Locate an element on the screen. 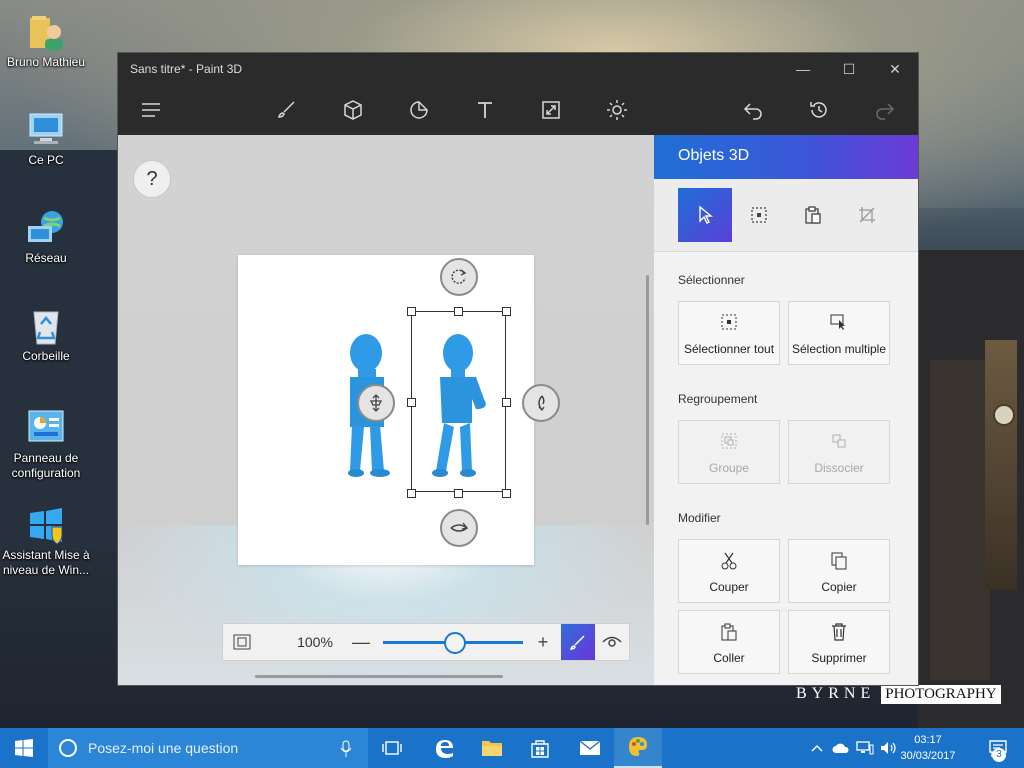 This screenshot has height=768, width=1024. marquee-select-icon is located at coordinates (759, 215).